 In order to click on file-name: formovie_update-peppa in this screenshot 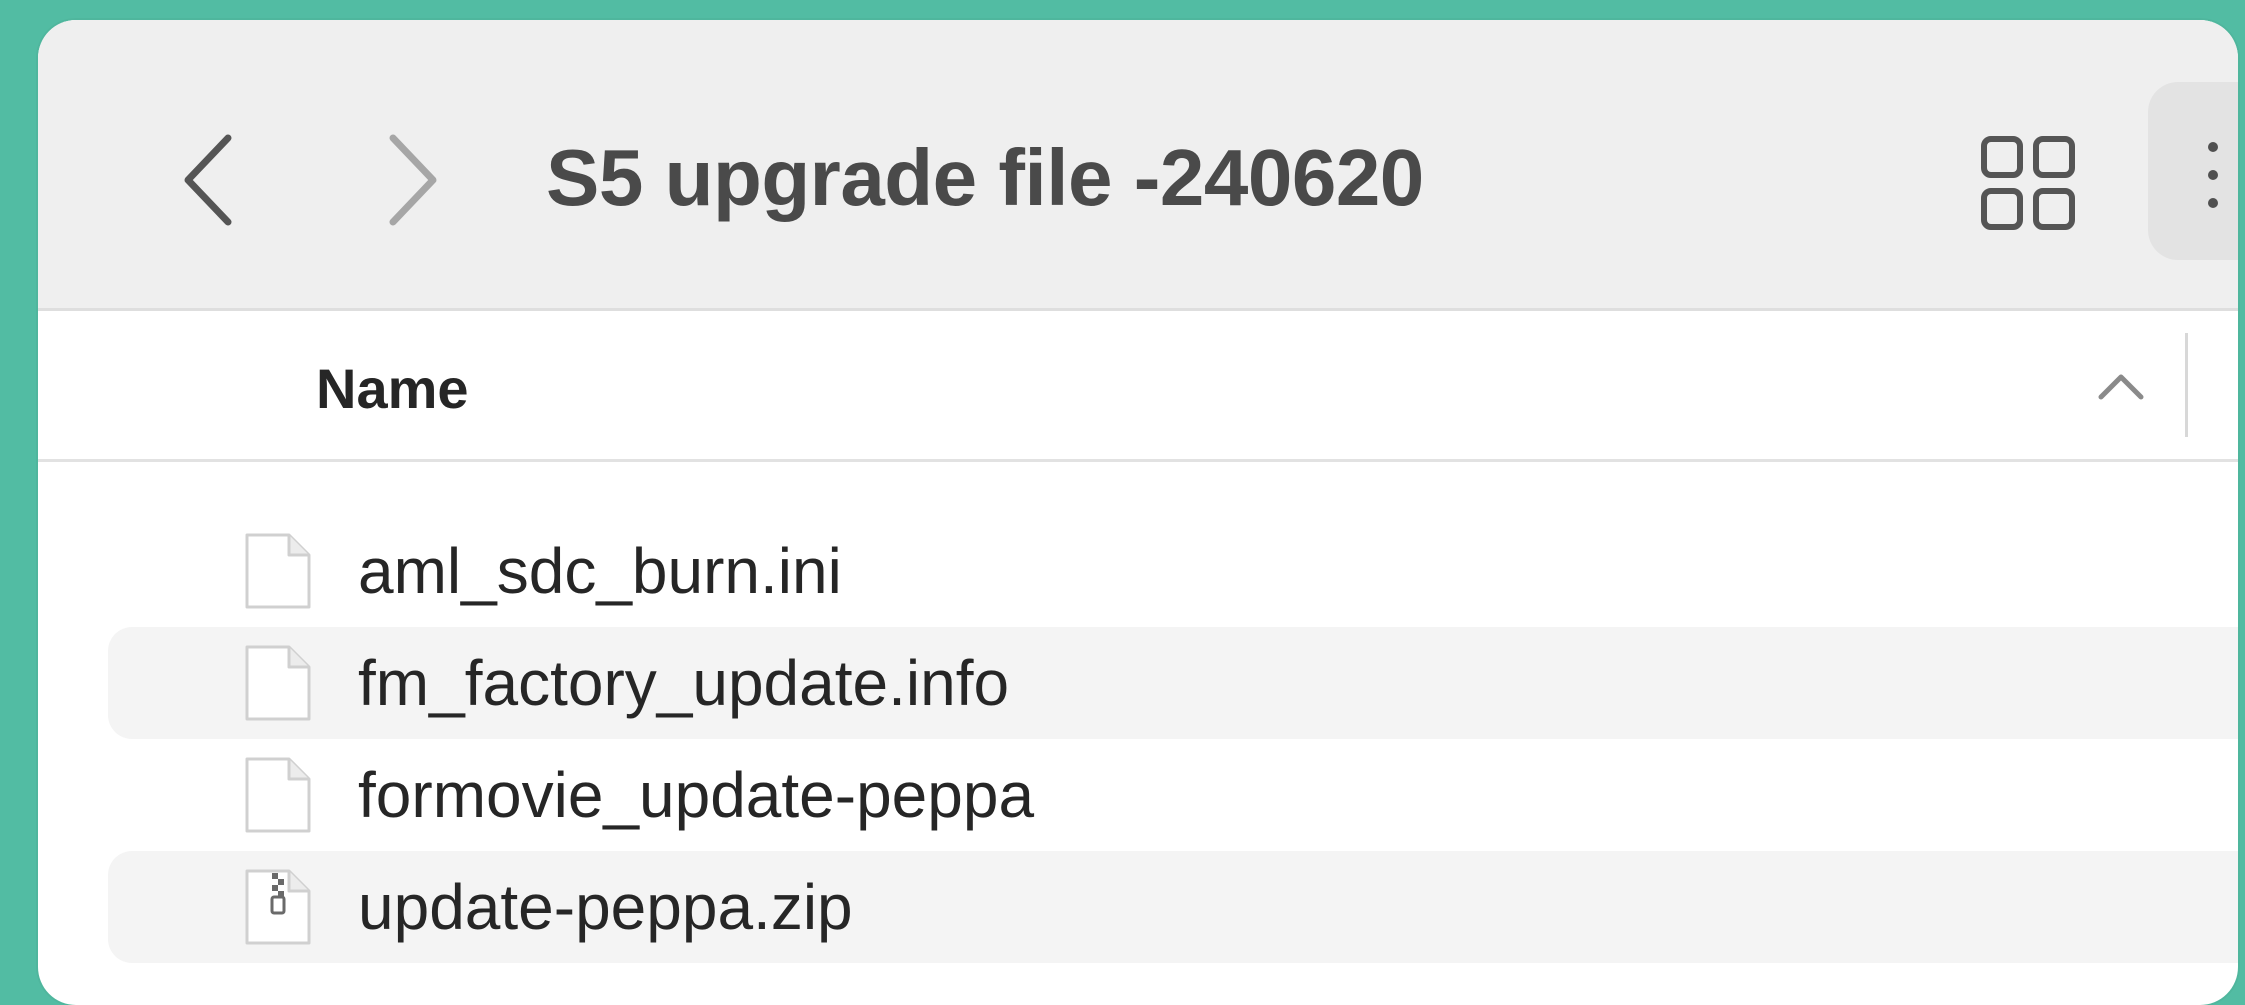, I will do `click(696, 795)`.